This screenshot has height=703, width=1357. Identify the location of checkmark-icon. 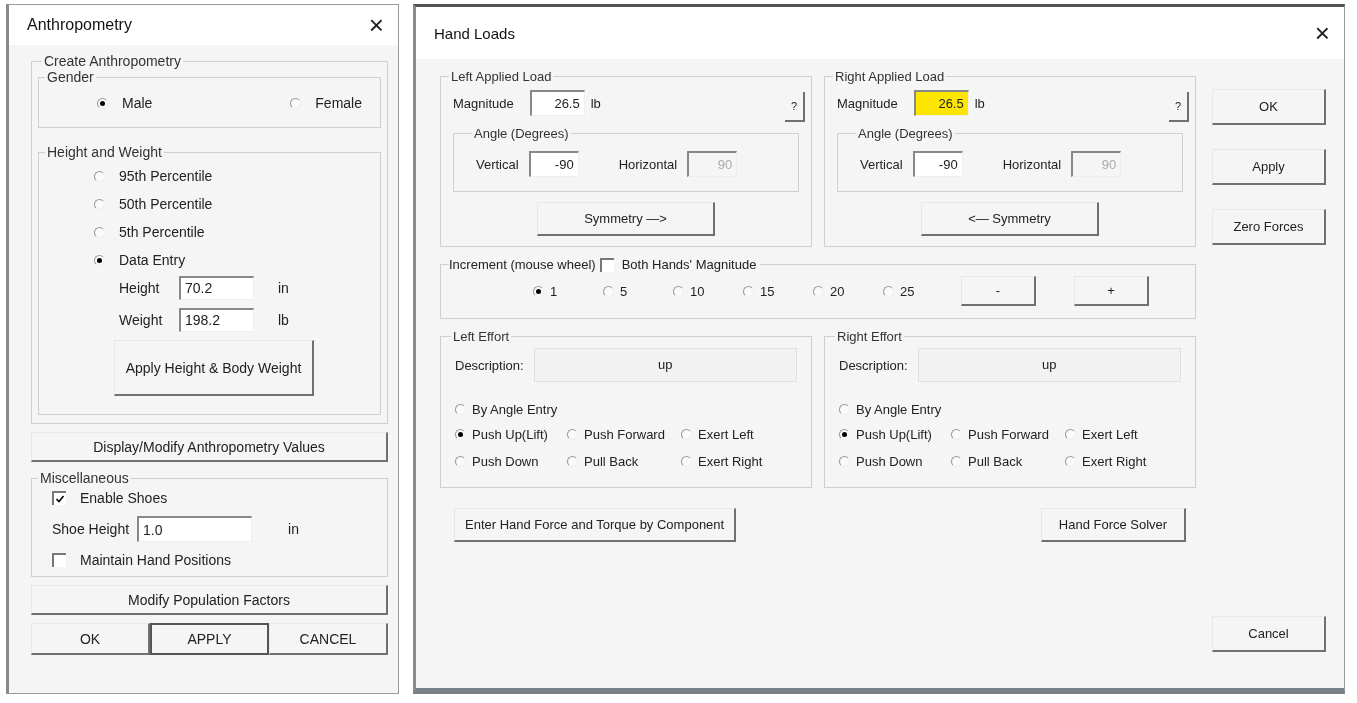
(60, 499).